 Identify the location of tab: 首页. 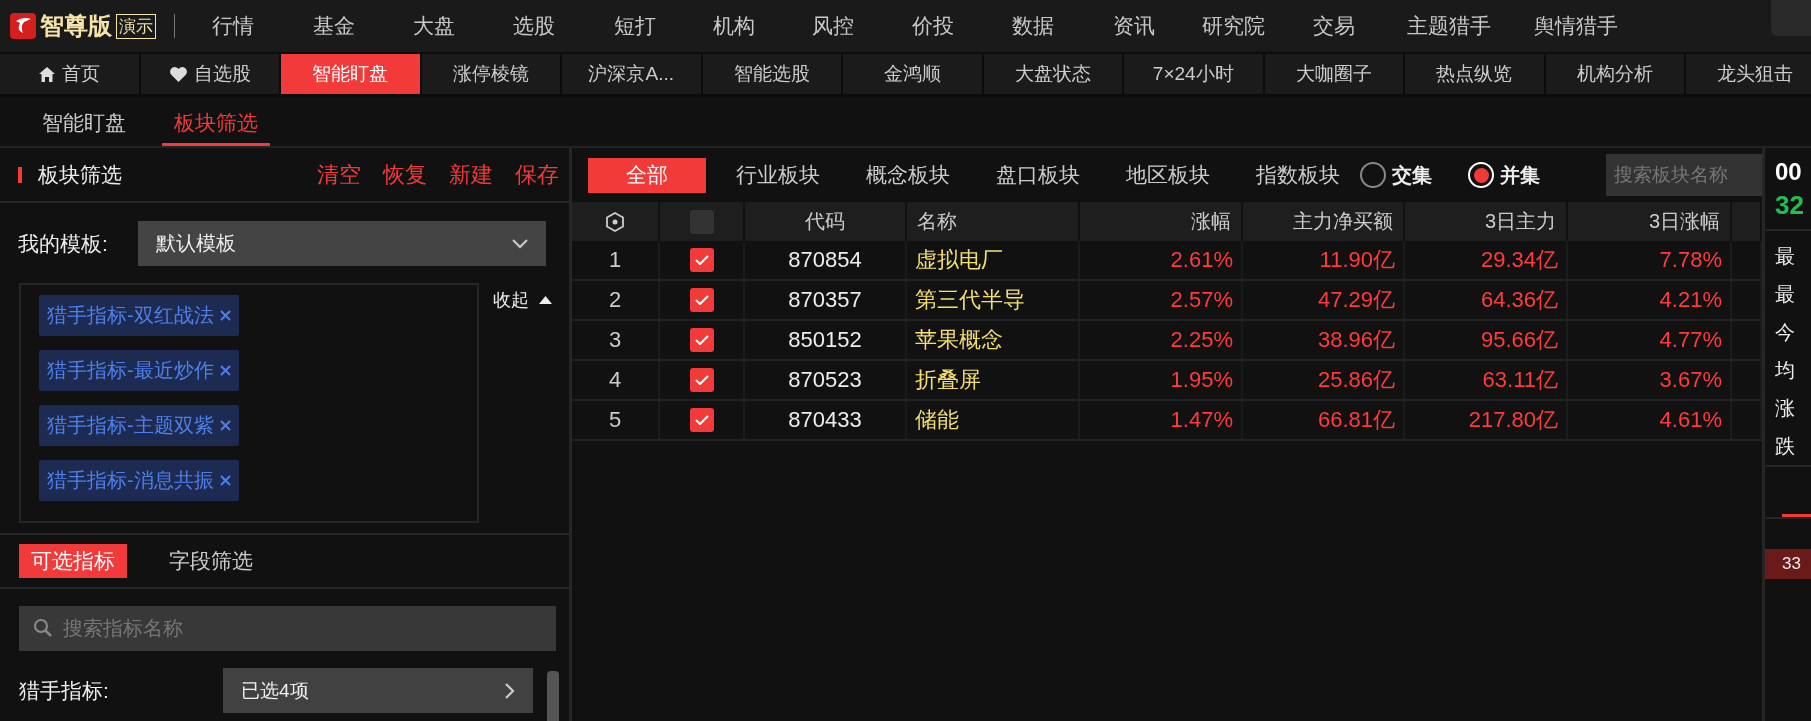
(70, 74).